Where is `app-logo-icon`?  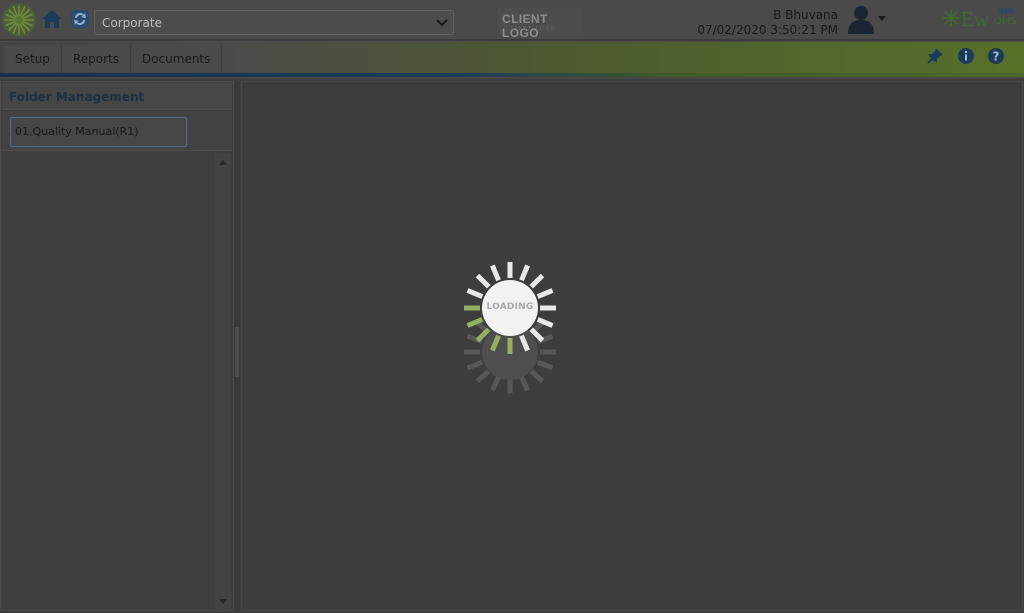 app-logo-icon is located at coordinates (19, 20).